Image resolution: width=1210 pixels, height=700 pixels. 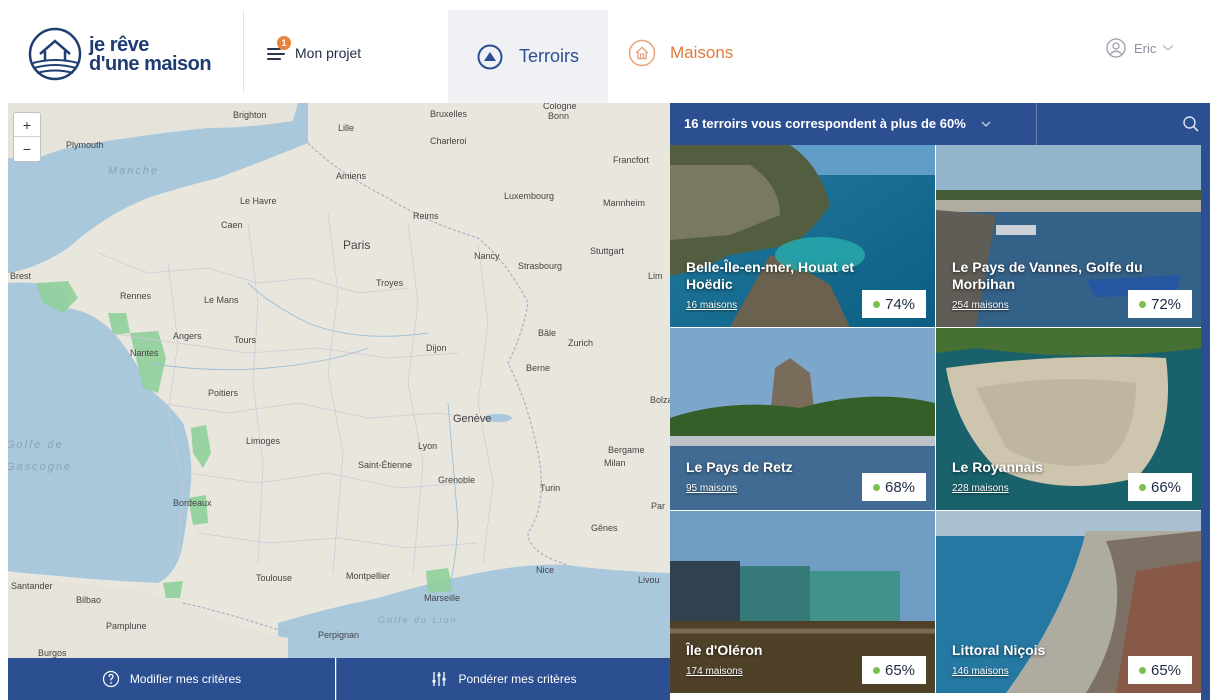 What do you see at coordinates (626, 450) in the screenshot?
I see `city-label: Bergame` at bounding box center [626, 450].